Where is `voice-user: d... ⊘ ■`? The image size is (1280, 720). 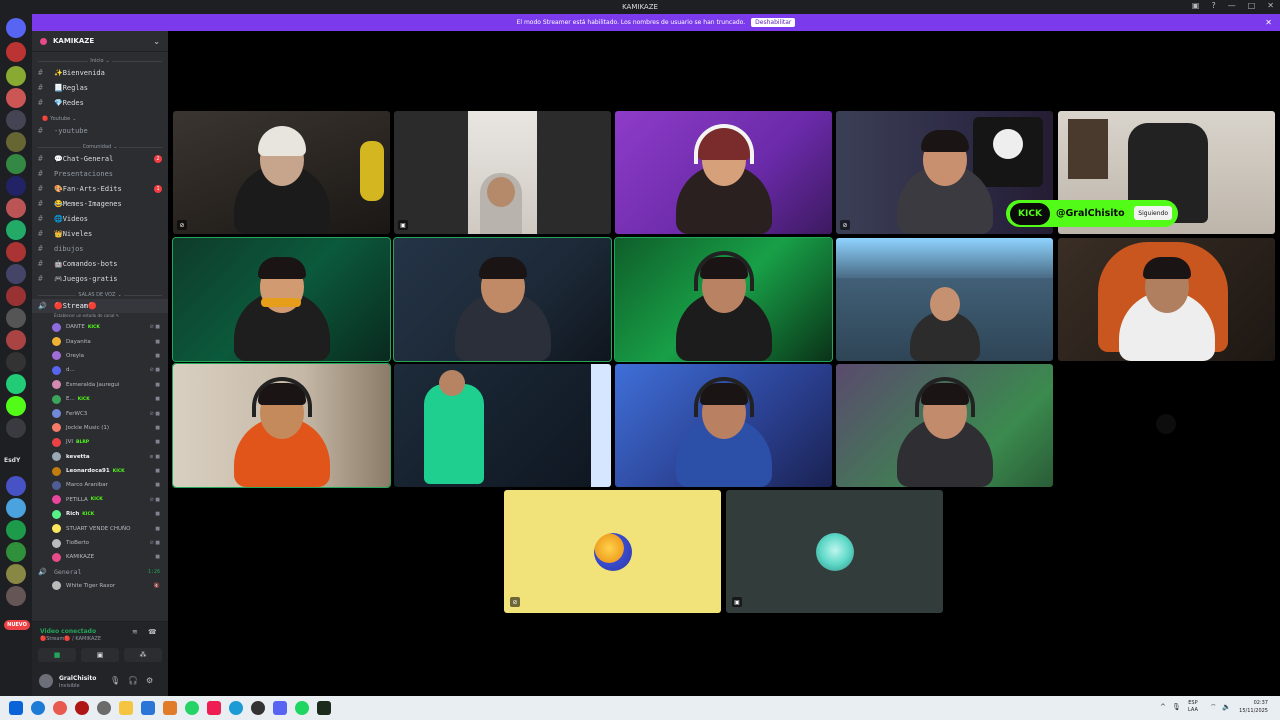
voice-user: d... ⊘ ■ is located at coordinates (100, 370).